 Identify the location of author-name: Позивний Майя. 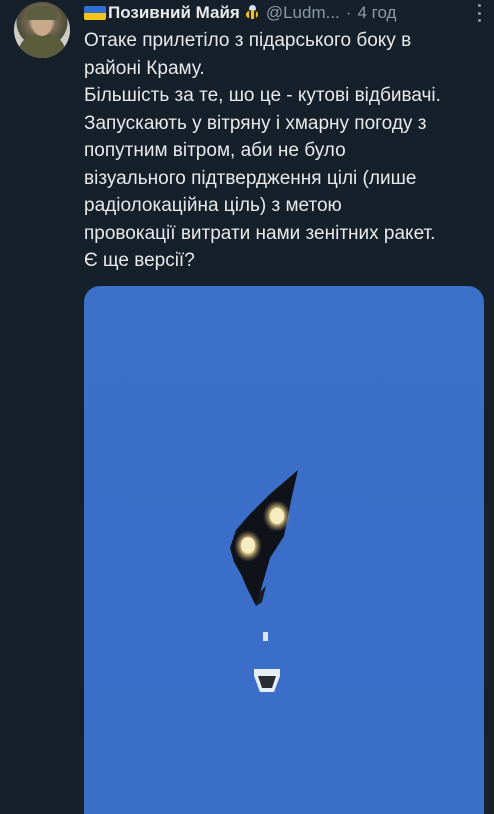
(174, 13).